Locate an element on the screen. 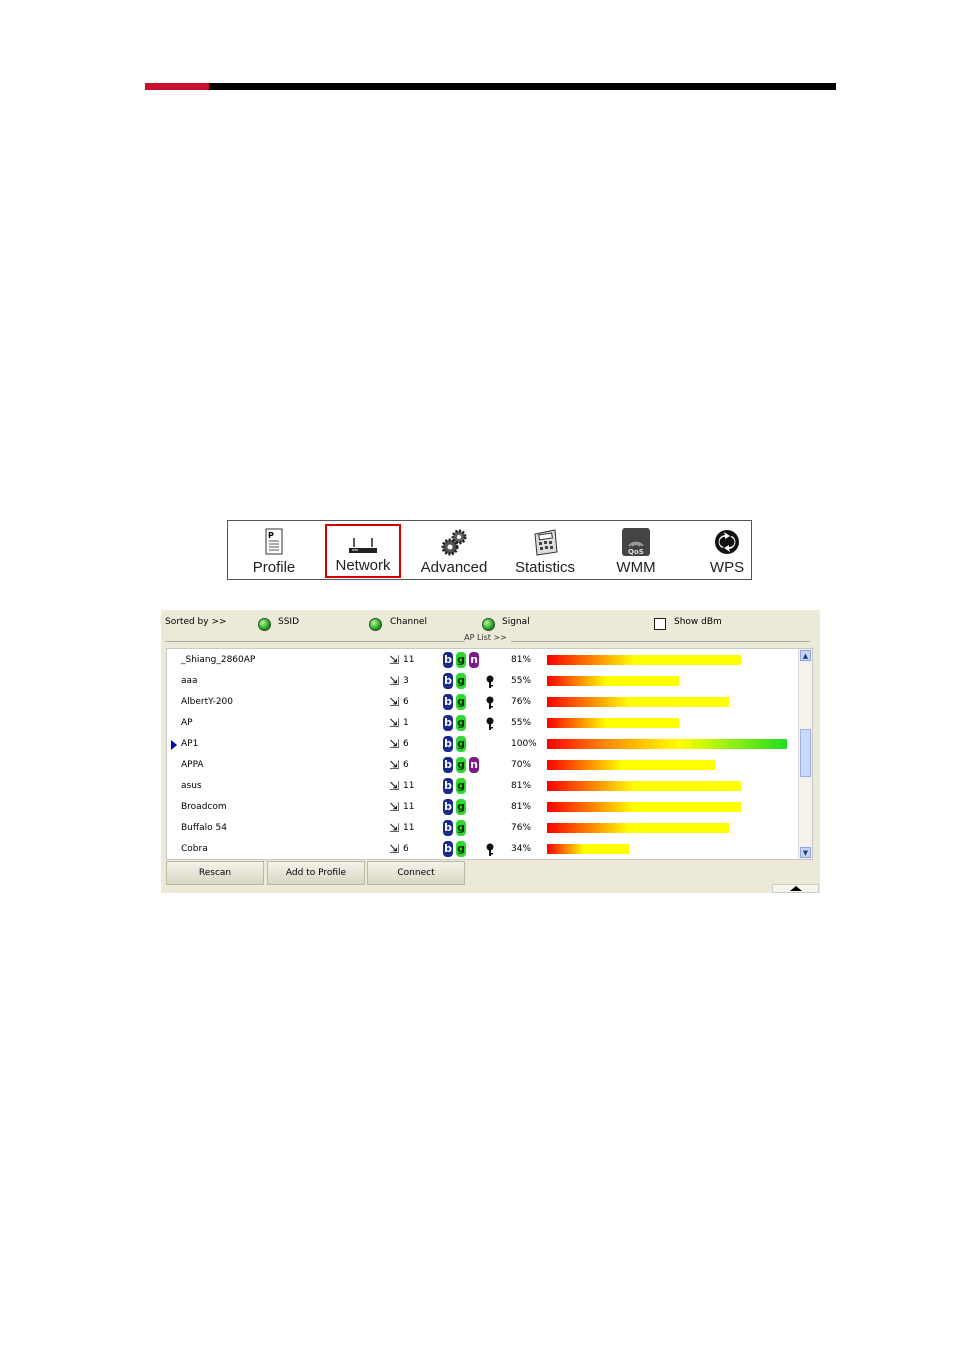 The height and width of the screenshot is (1350, 954). ap-row: asus ⇲ 11 b g 81% is located at coordinates (482, 786).